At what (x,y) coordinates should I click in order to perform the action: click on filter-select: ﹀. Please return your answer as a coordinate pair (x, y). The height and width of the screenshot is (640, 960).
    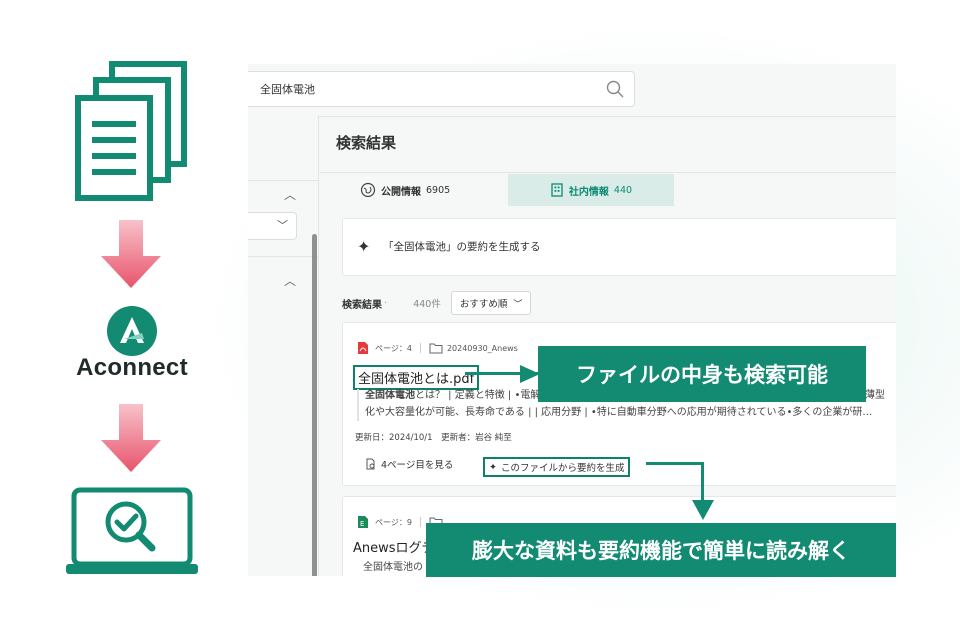
    Looking at the image, I should click on (272, 226).